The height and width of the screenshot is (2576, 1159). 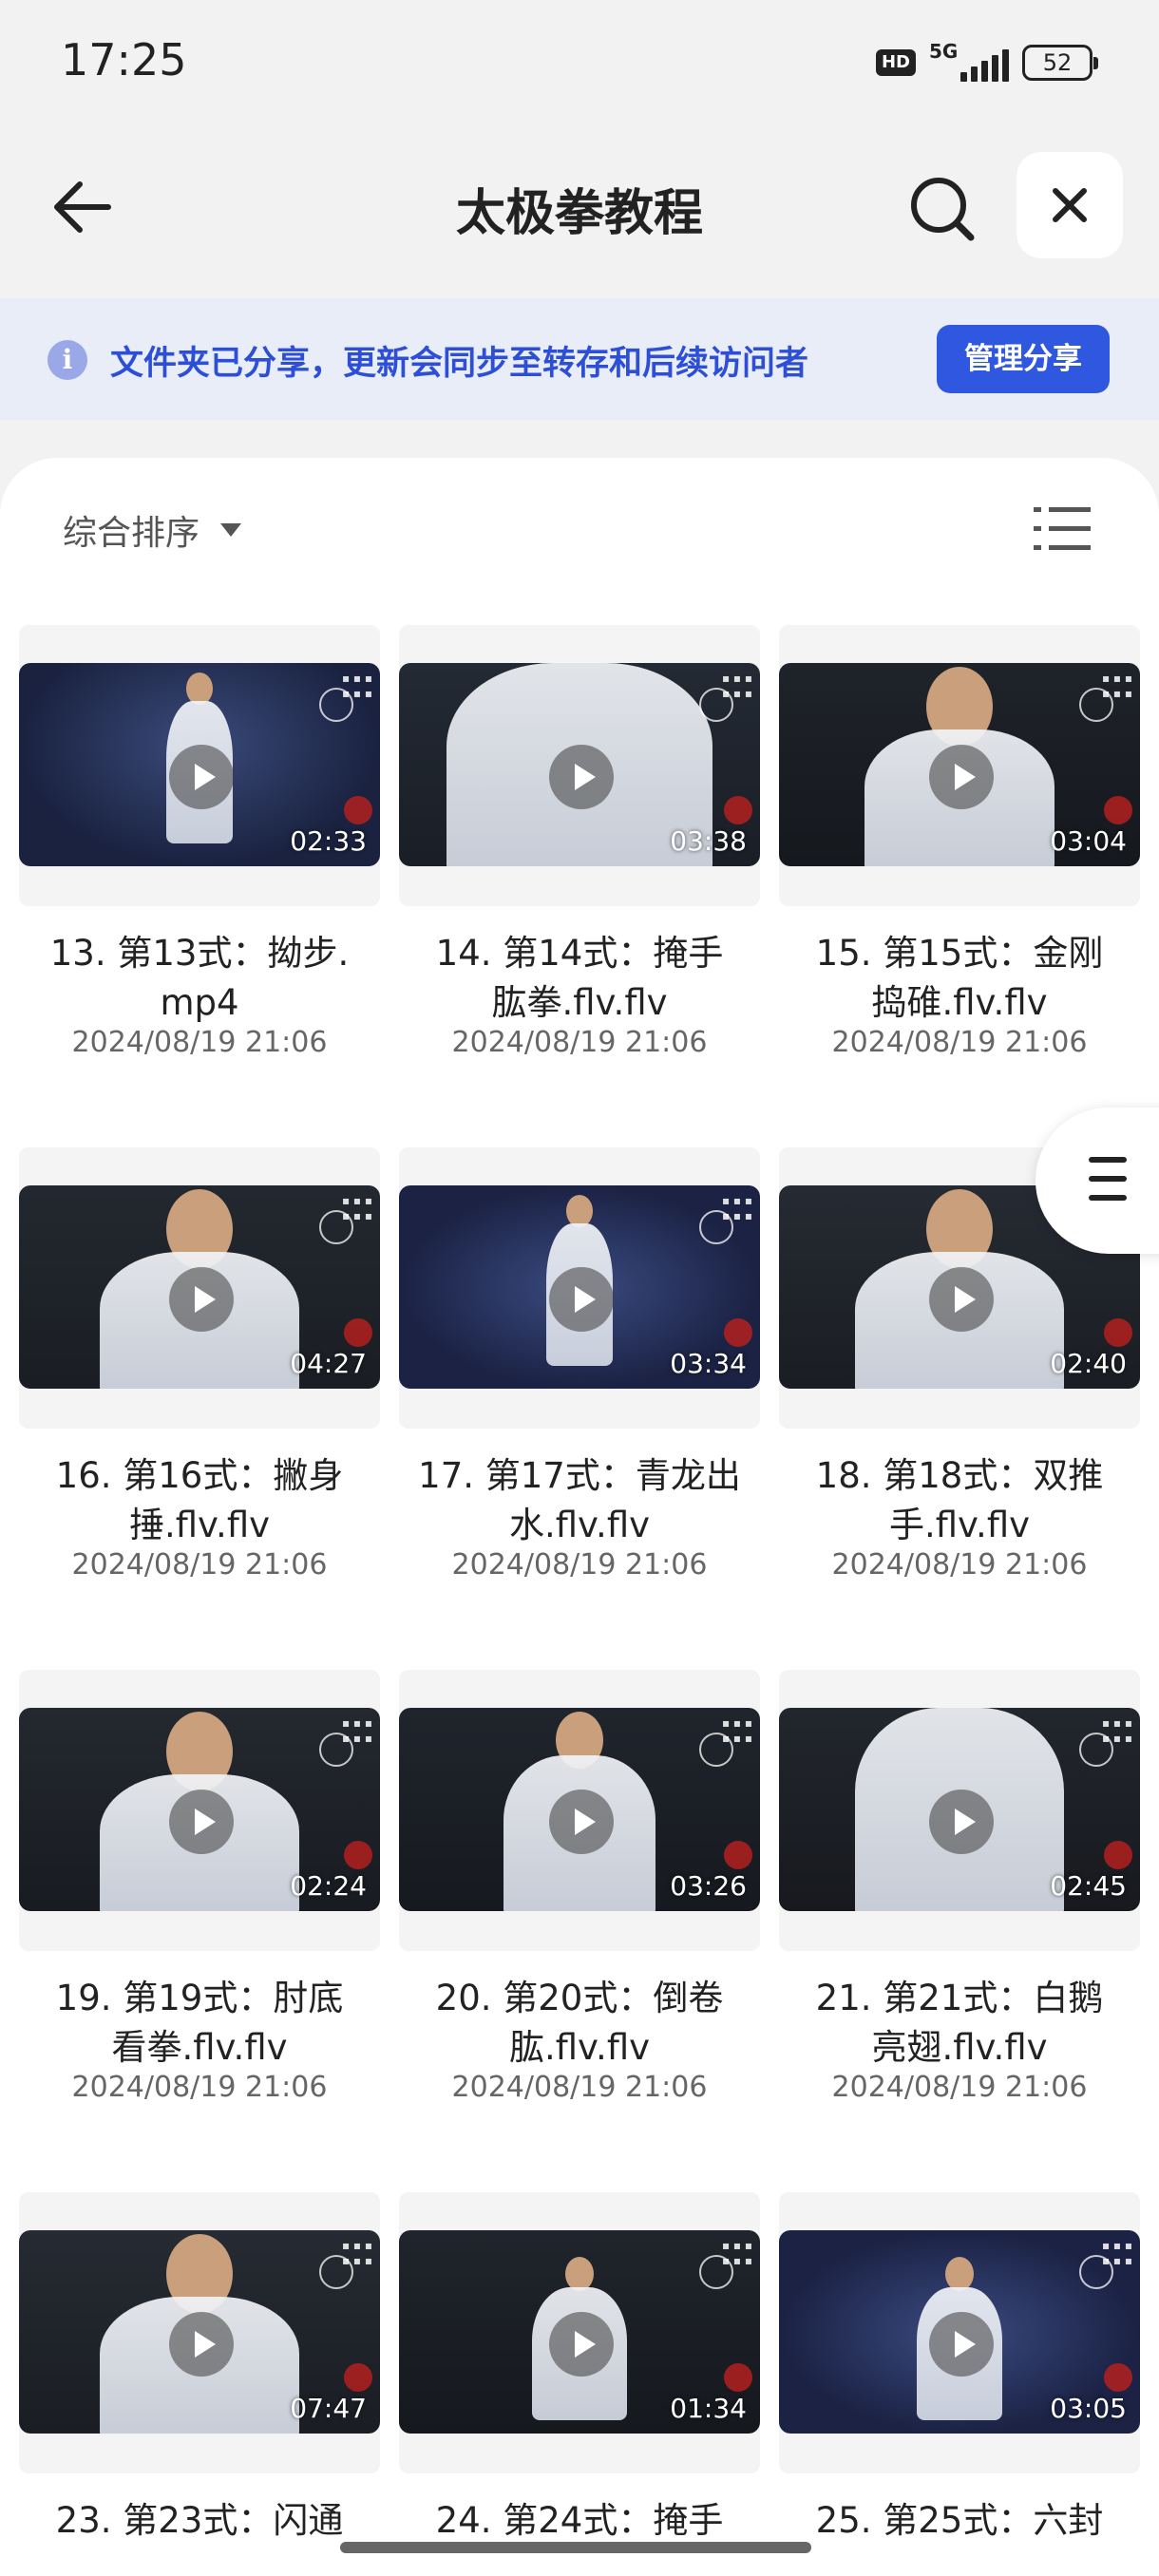 I want to click on video-thumbnail: ▪ ▪ ▪ ▪ ▪ ▪ 03:05, so click(x=959, y=2332).